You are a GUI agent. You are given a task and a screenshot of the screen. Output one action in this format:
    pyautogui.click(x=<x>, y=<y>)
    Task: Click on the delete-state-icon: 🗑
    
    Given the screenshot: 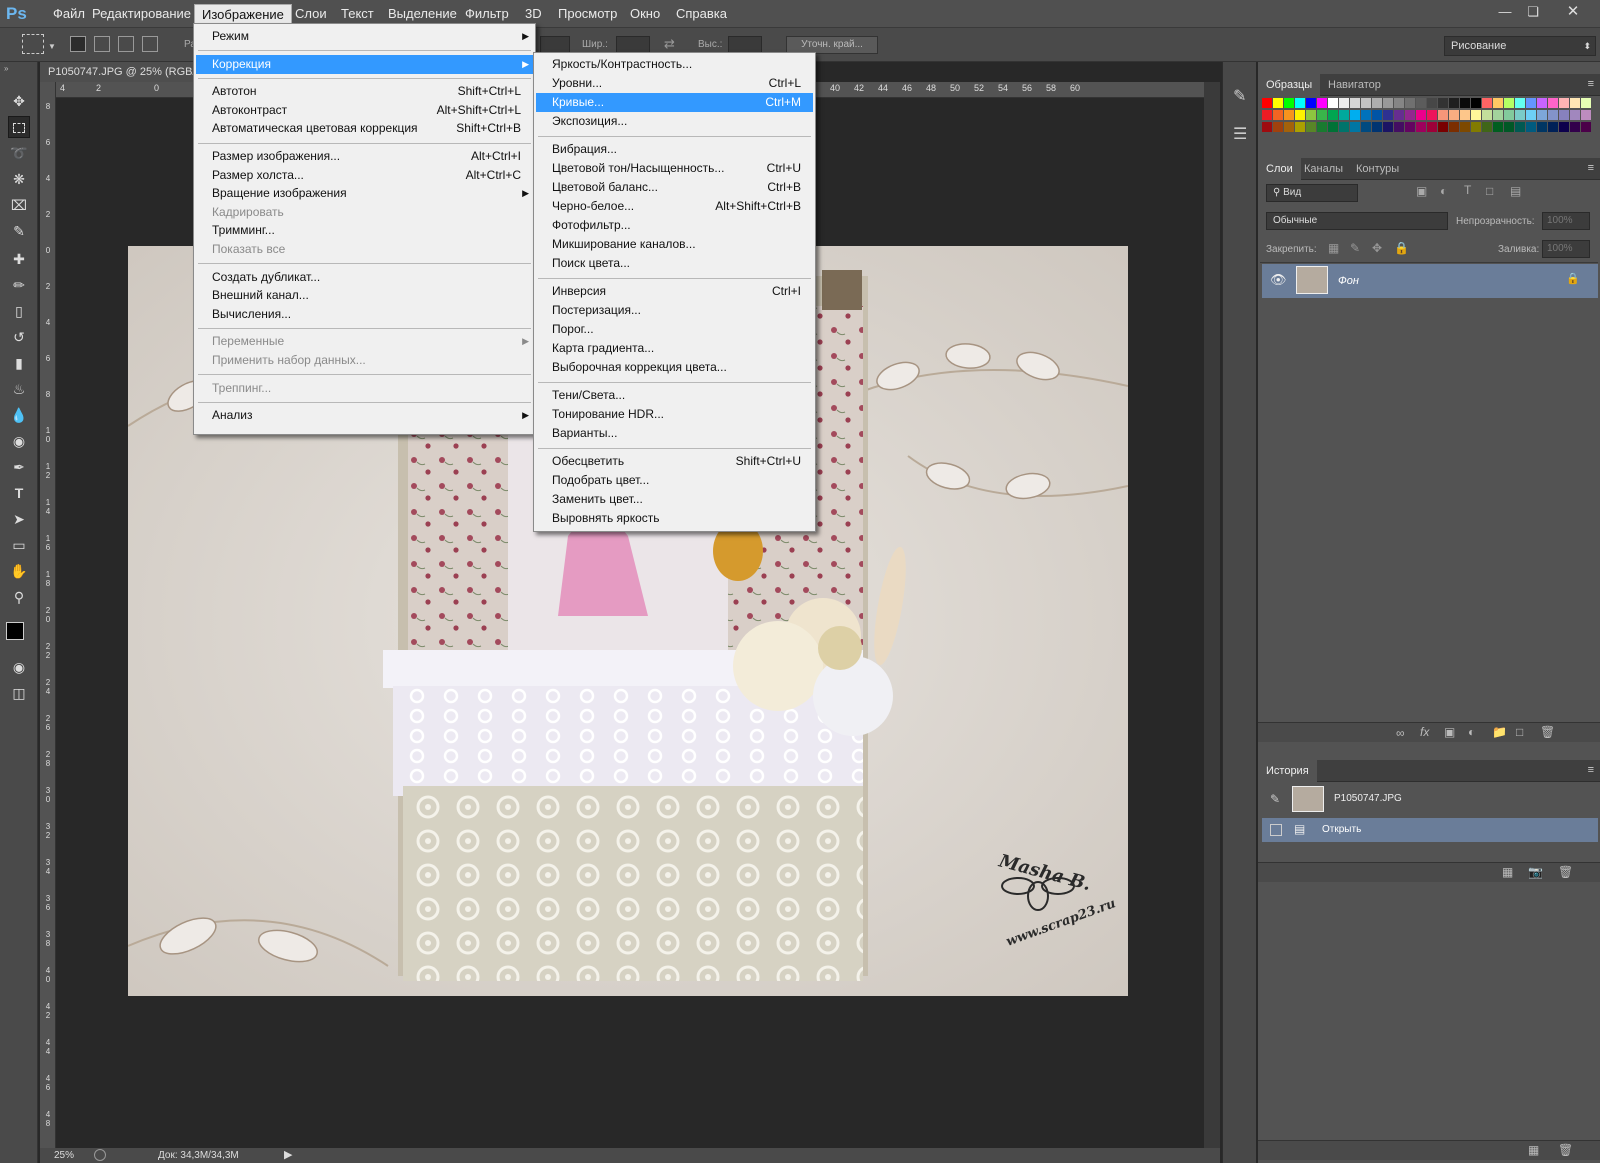 What is the action you would take?
    pyautogui.click(x=1565, y=872)
    